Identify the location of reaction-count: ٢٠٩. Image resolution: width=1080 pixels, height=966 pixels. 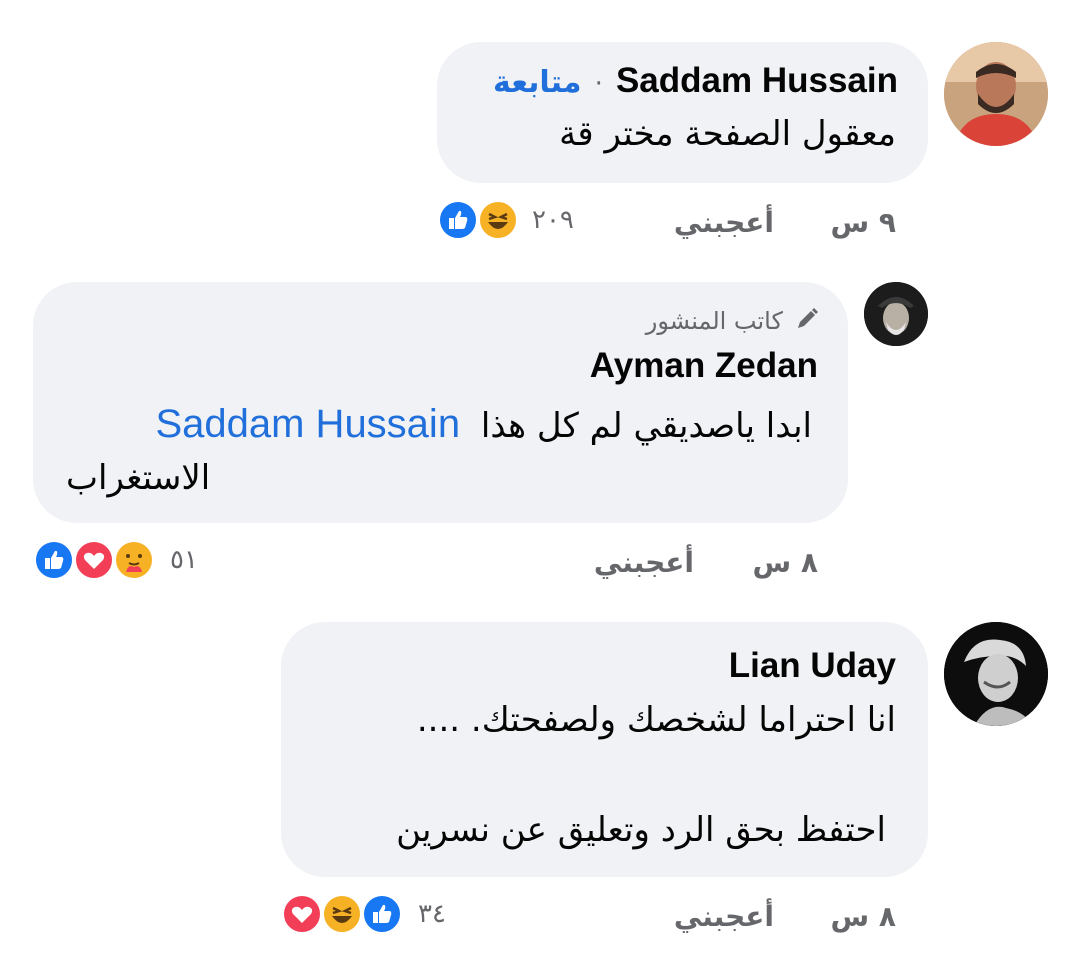
(553, 220).